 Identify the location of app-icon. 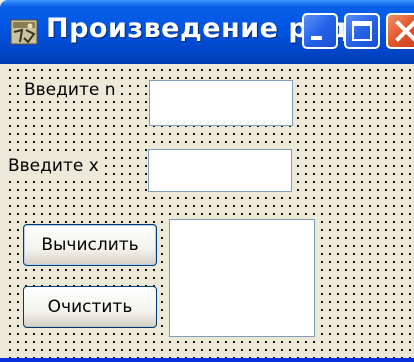
(24, 32).